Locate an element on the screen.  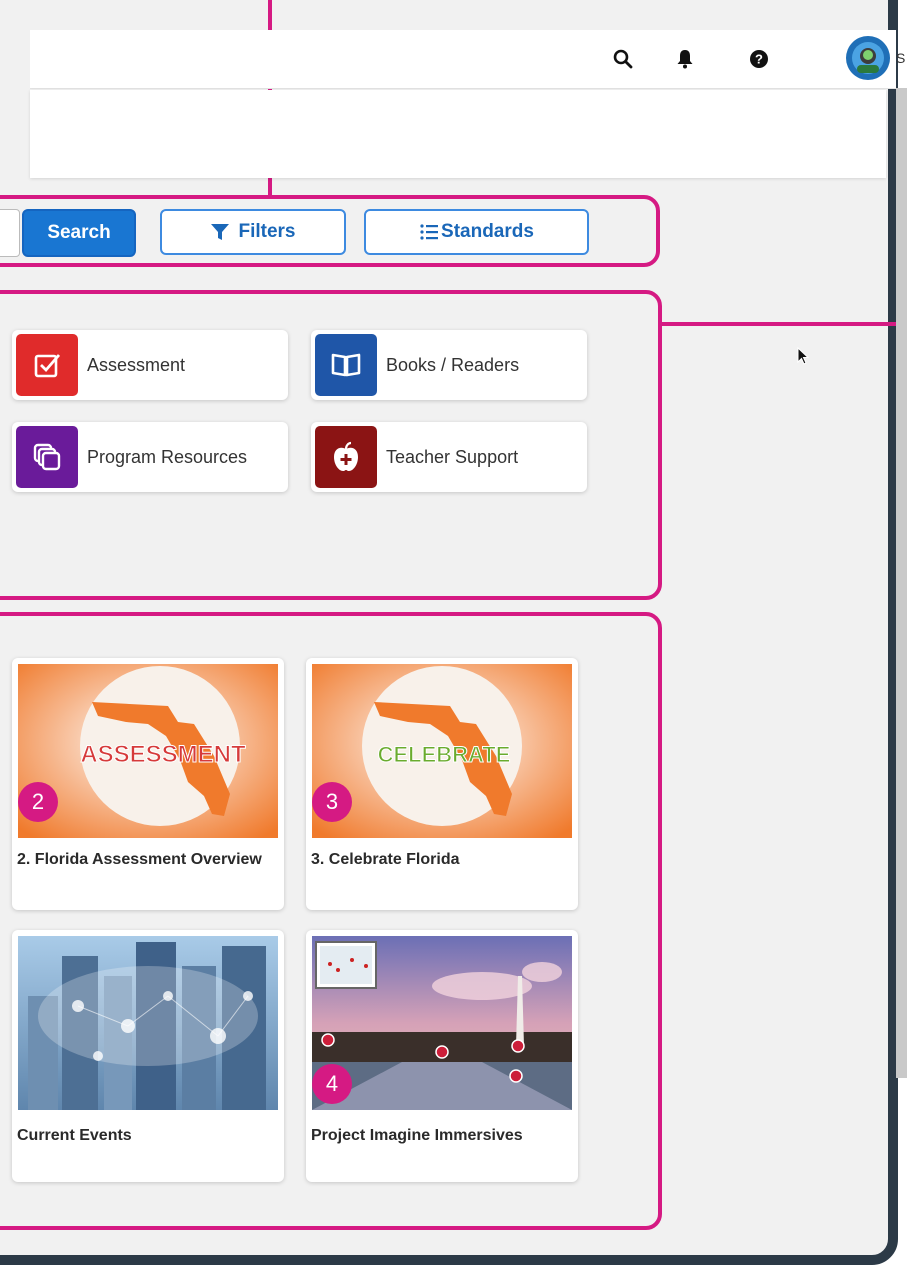
category-books-readers: Books / Readers is located at coordinates (449, 365).